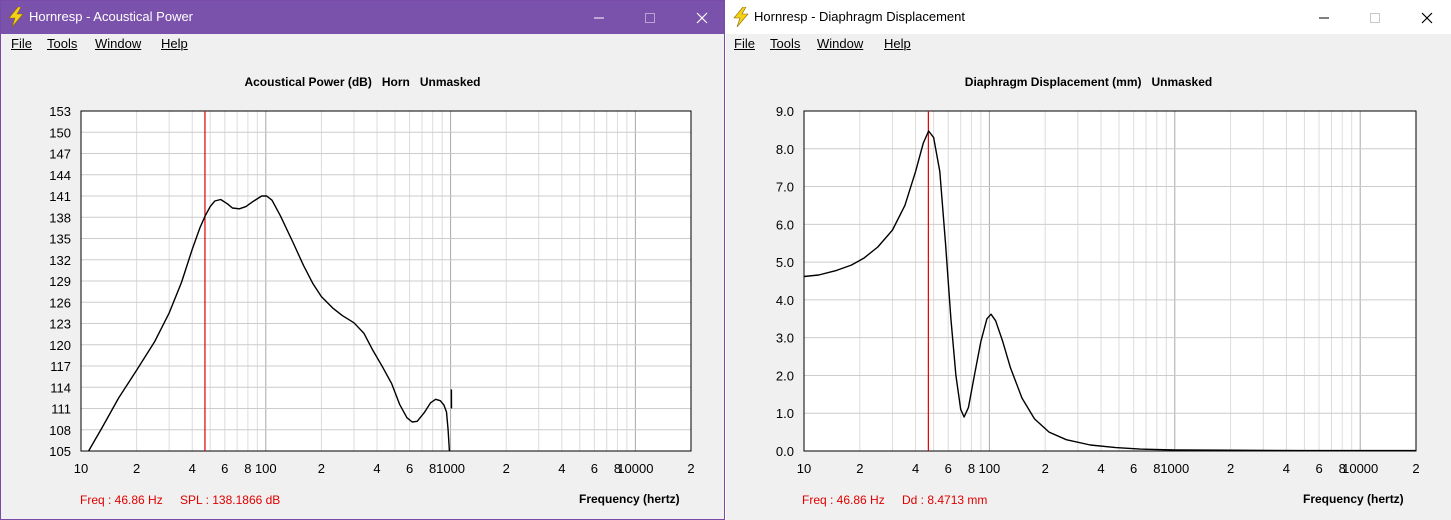 Image resolution: width=1451 pixels, height=520 pixels. Describe the element at coordinates (60, 324) in the screenshot. I see `y-tick-label: 123` at that location.